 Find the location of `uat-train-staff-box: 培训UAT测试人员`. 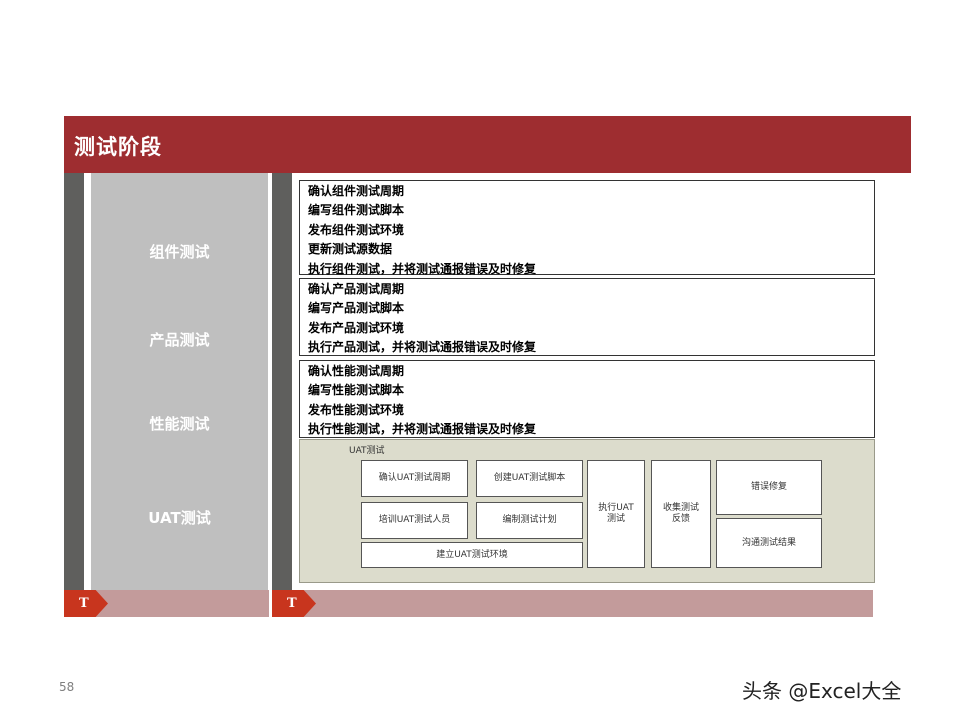

uat-train-staff-box: 培训UAT测试人员 is located at coordinates (414, 520).